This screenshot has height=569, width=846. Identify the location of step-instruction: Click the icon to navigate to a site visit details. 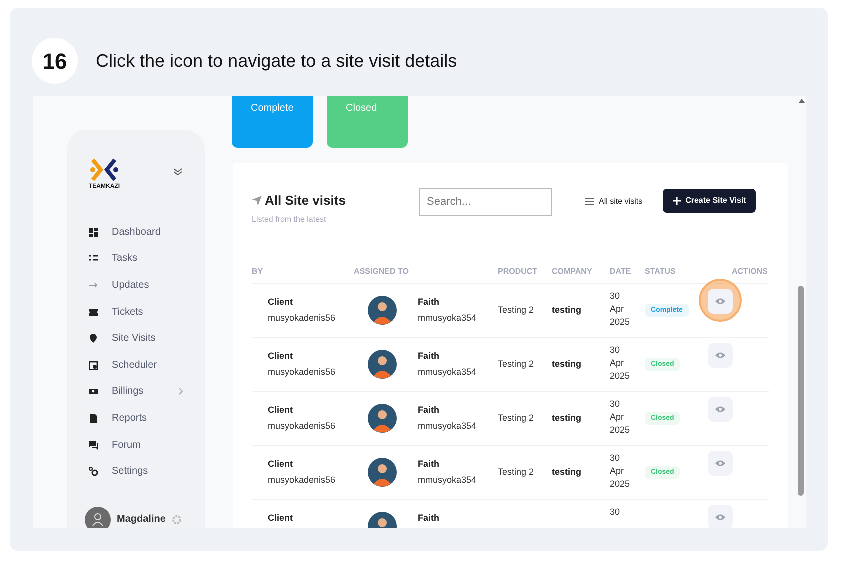
(277, 61).